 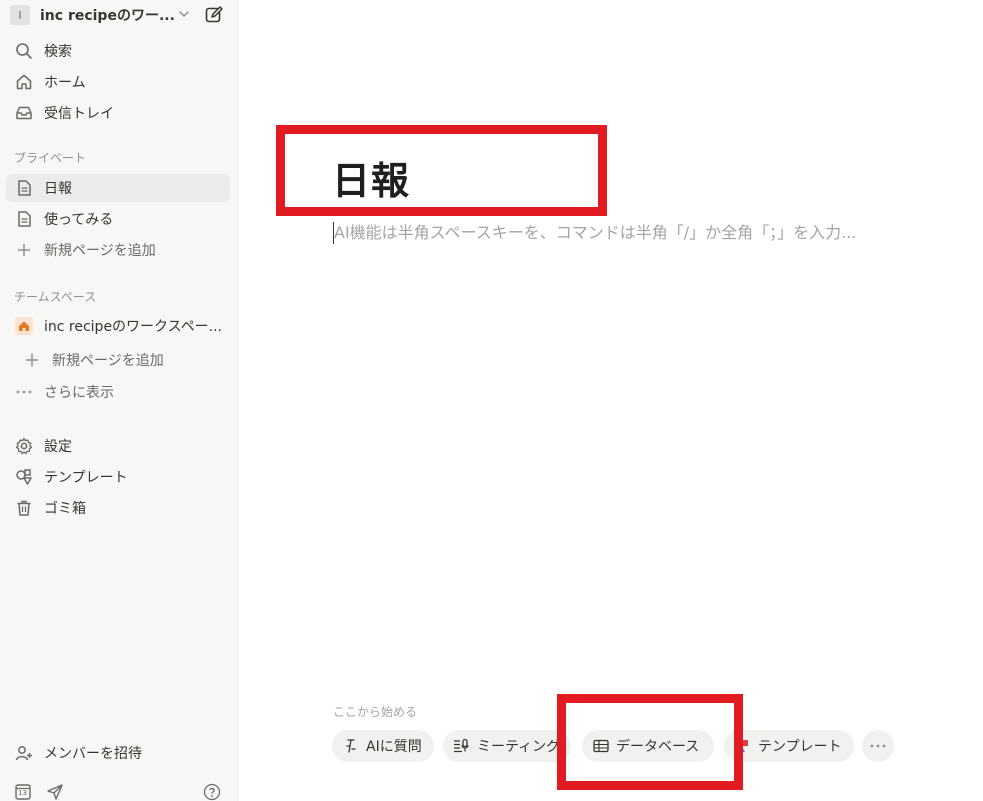 I want to click on sidebar-item-trash: ゴミ箱, so click(x=118, y=508).